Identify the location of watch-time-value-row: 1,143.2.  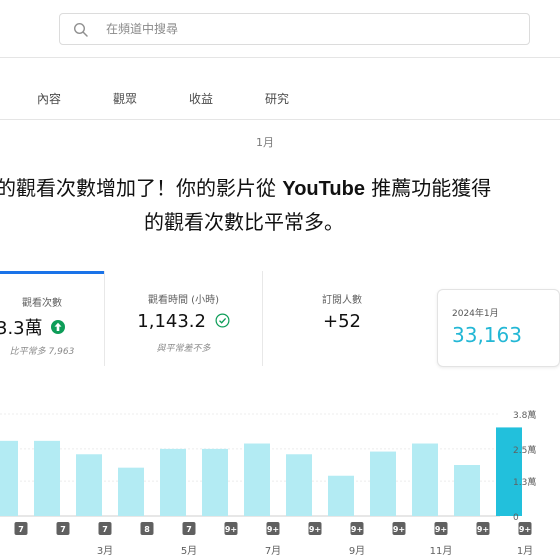
(183, 322).